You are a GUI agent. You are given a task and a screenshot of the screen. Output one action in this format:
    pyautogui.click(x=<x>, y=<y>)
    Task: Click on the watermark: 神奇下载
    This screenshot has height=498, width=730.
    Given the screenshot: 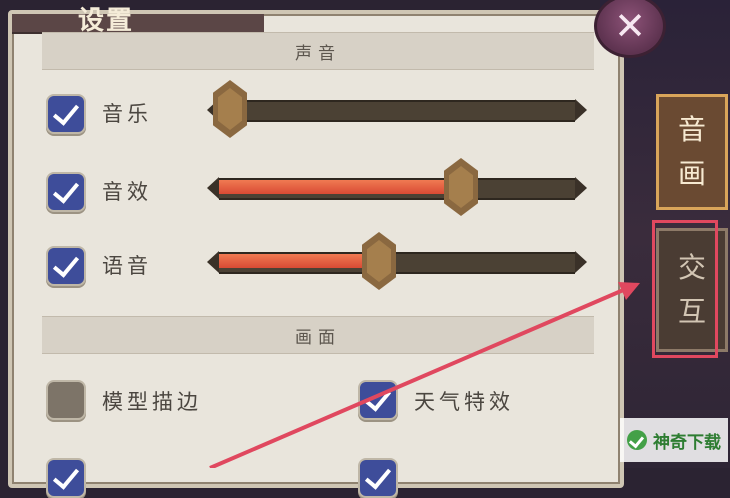 What is the action you would take?
    pyautogui.click(x=674, y=440)
    